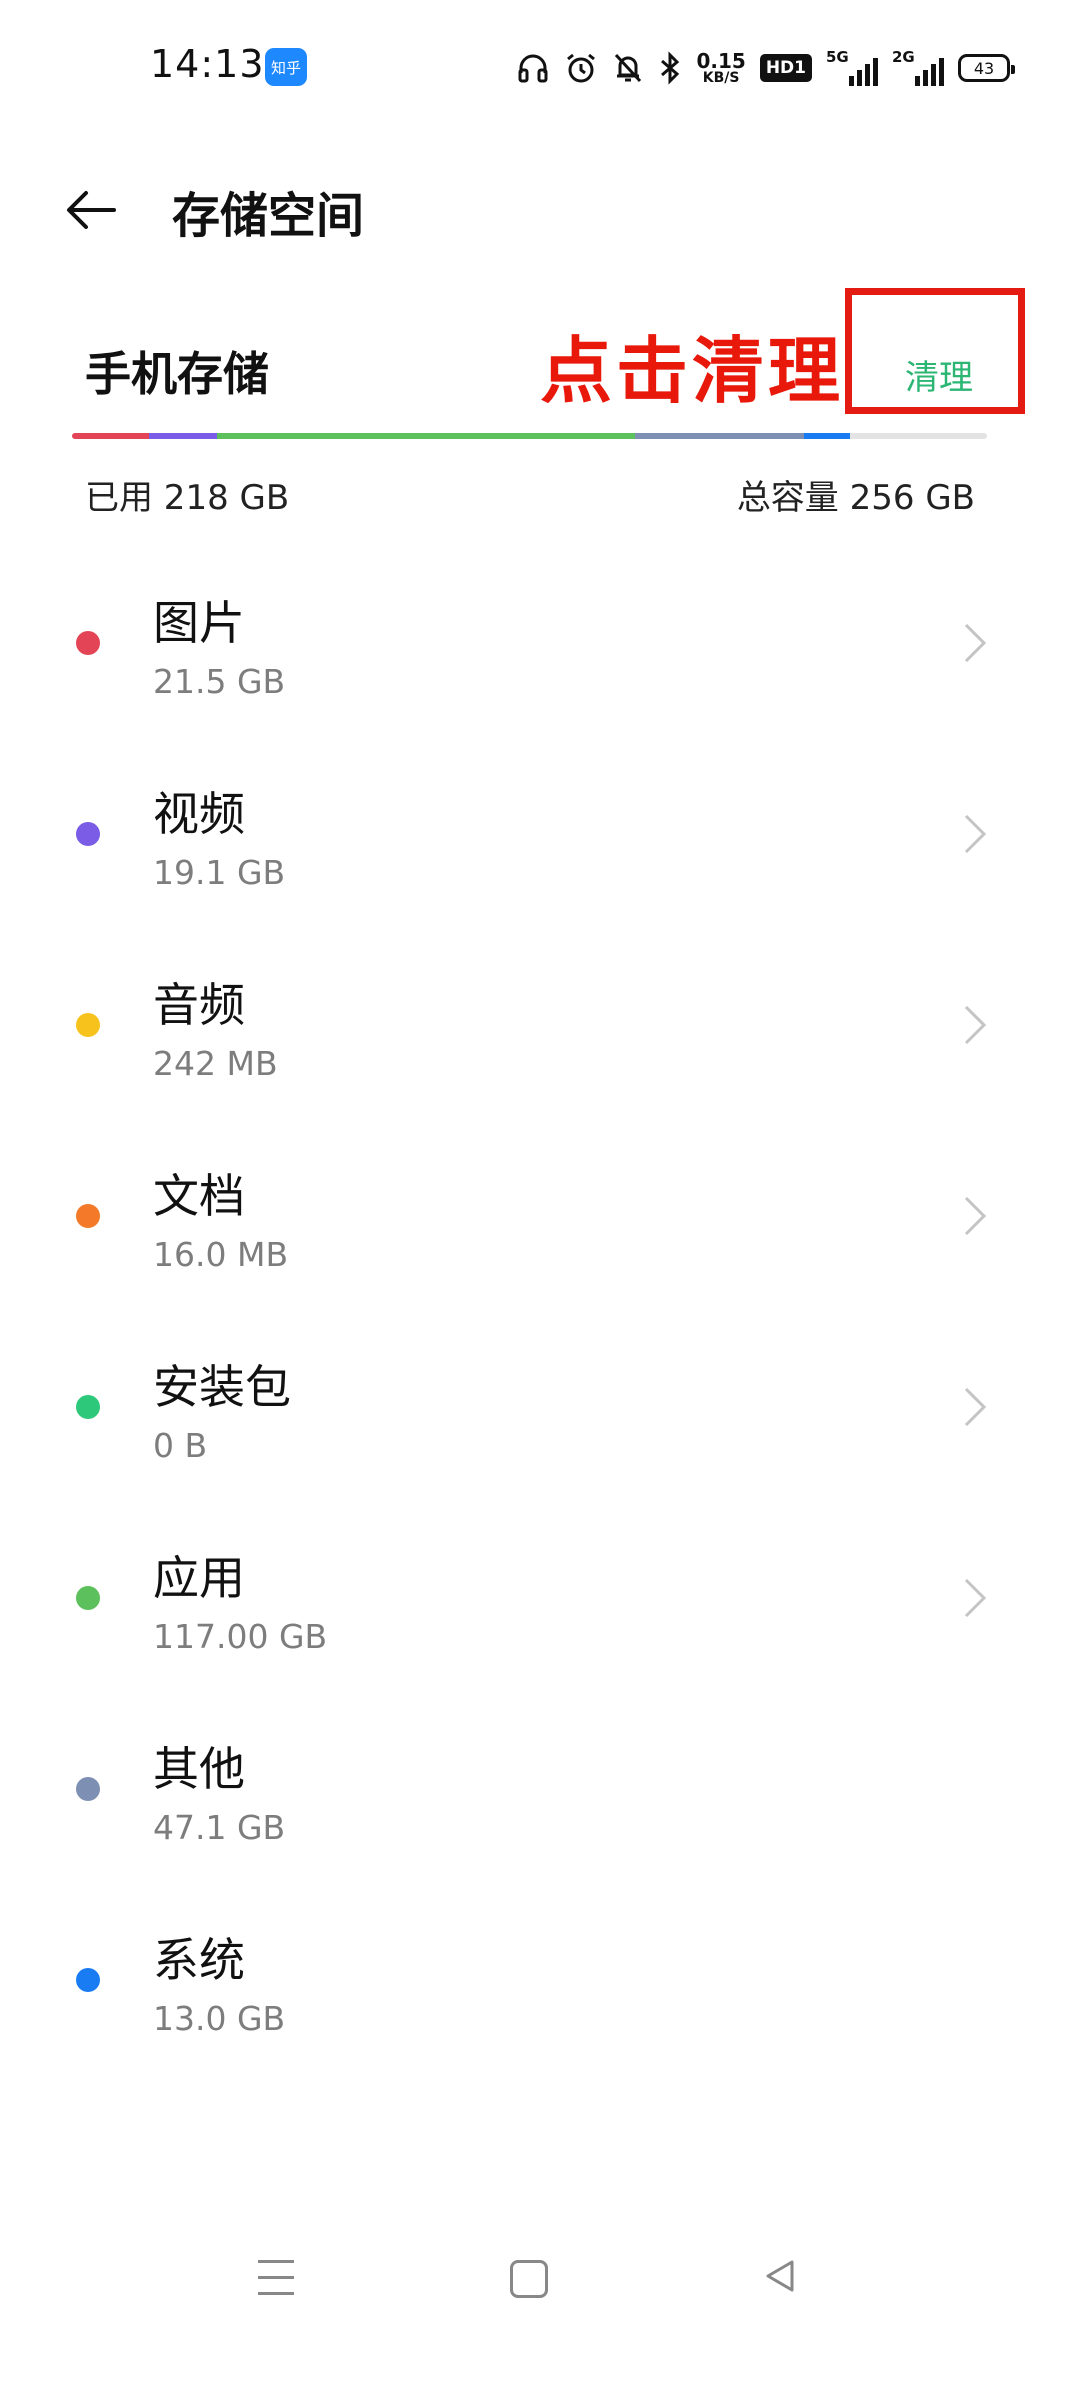  I want to click on mute-bell-icon, so click(628, 68).